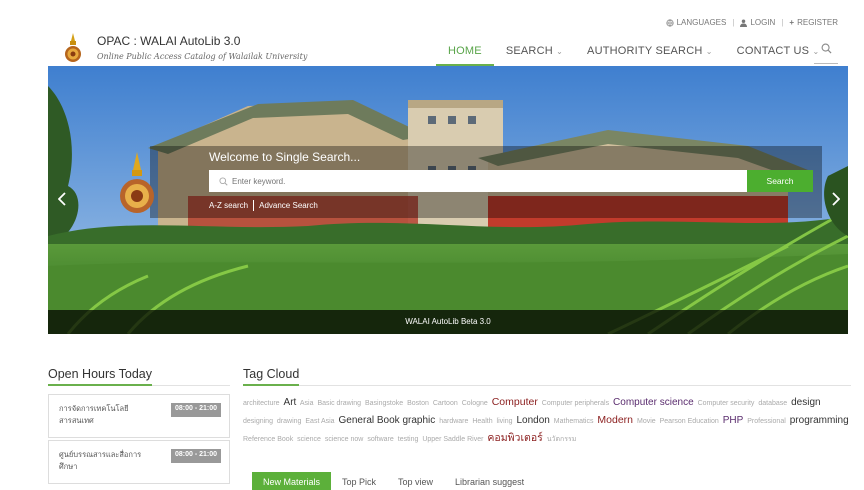 The width and height of the screenshot is (864, 490). I want to click on nav-home: HOME, so click(465, 52).